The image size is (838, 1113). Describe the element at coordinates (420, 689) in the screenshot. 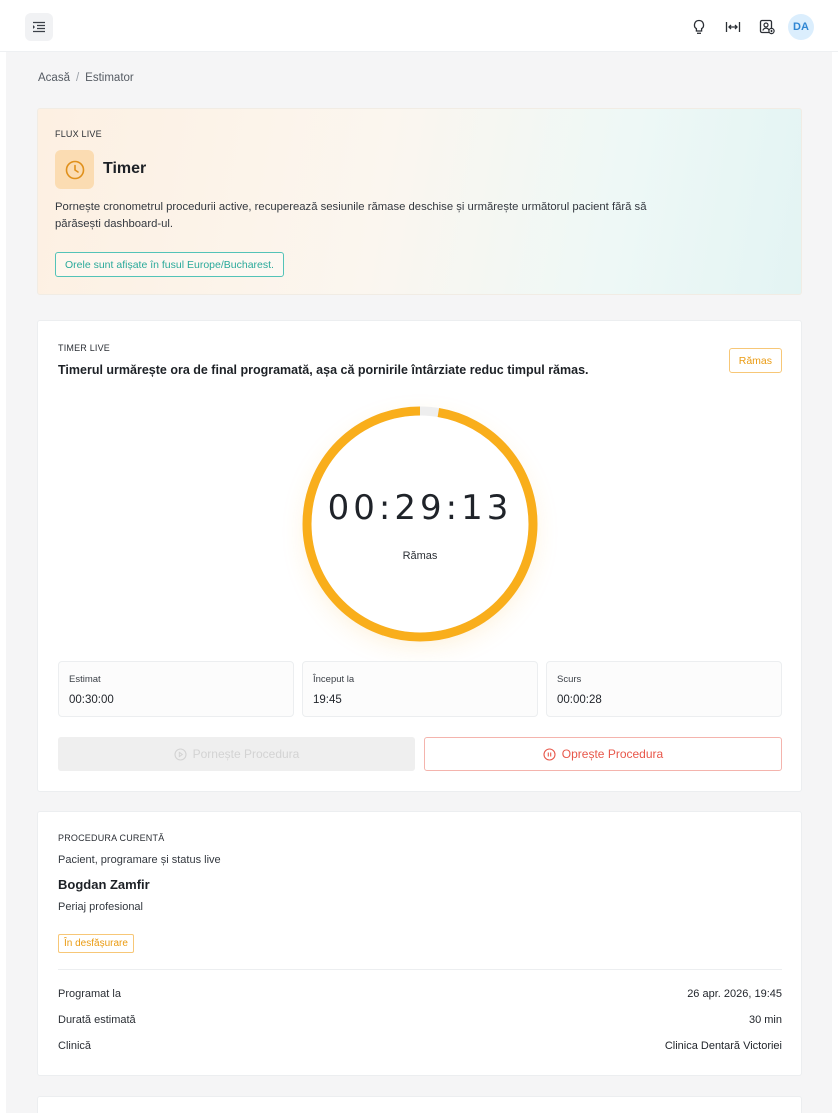

I see `stat-started-at: Început la 19:45` at that location.